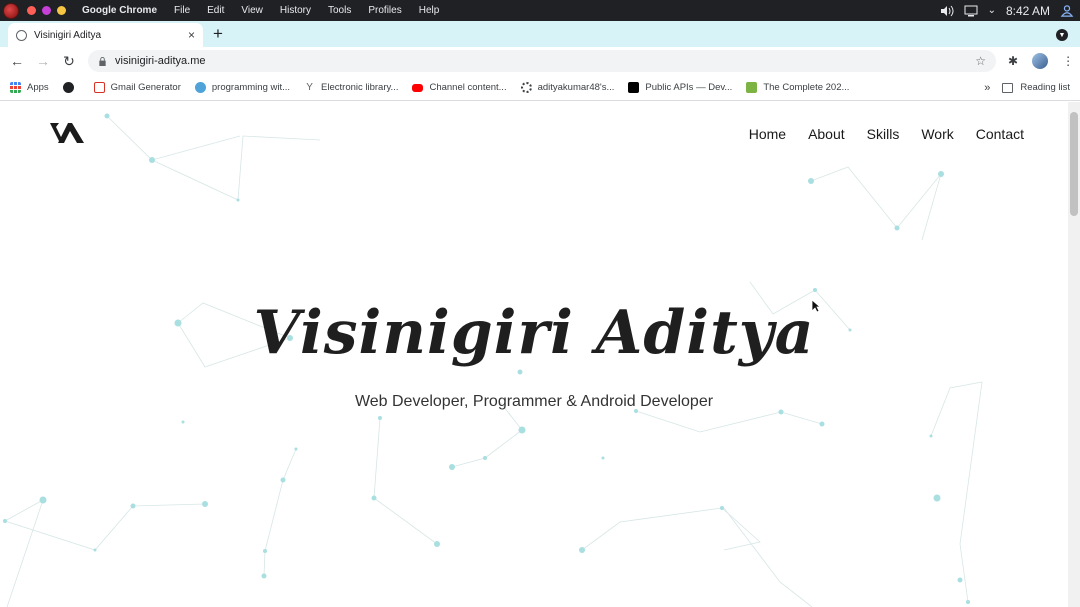  What do you see at coordinates (11, 10) in the screenshot?
I see `os-logo-icon` at bounding box center [11, 10].